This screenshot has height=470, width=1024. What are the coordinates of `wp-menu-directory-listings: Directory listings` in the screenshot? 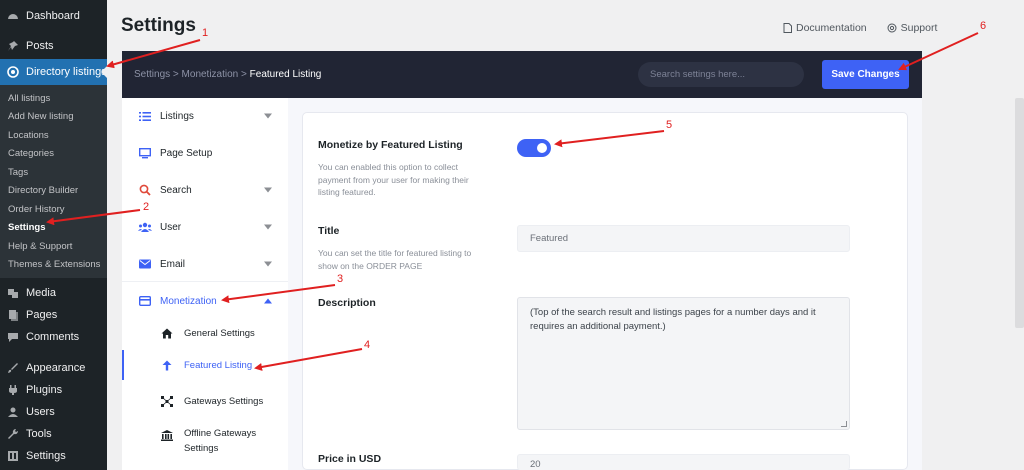 It's located at (53, 72).